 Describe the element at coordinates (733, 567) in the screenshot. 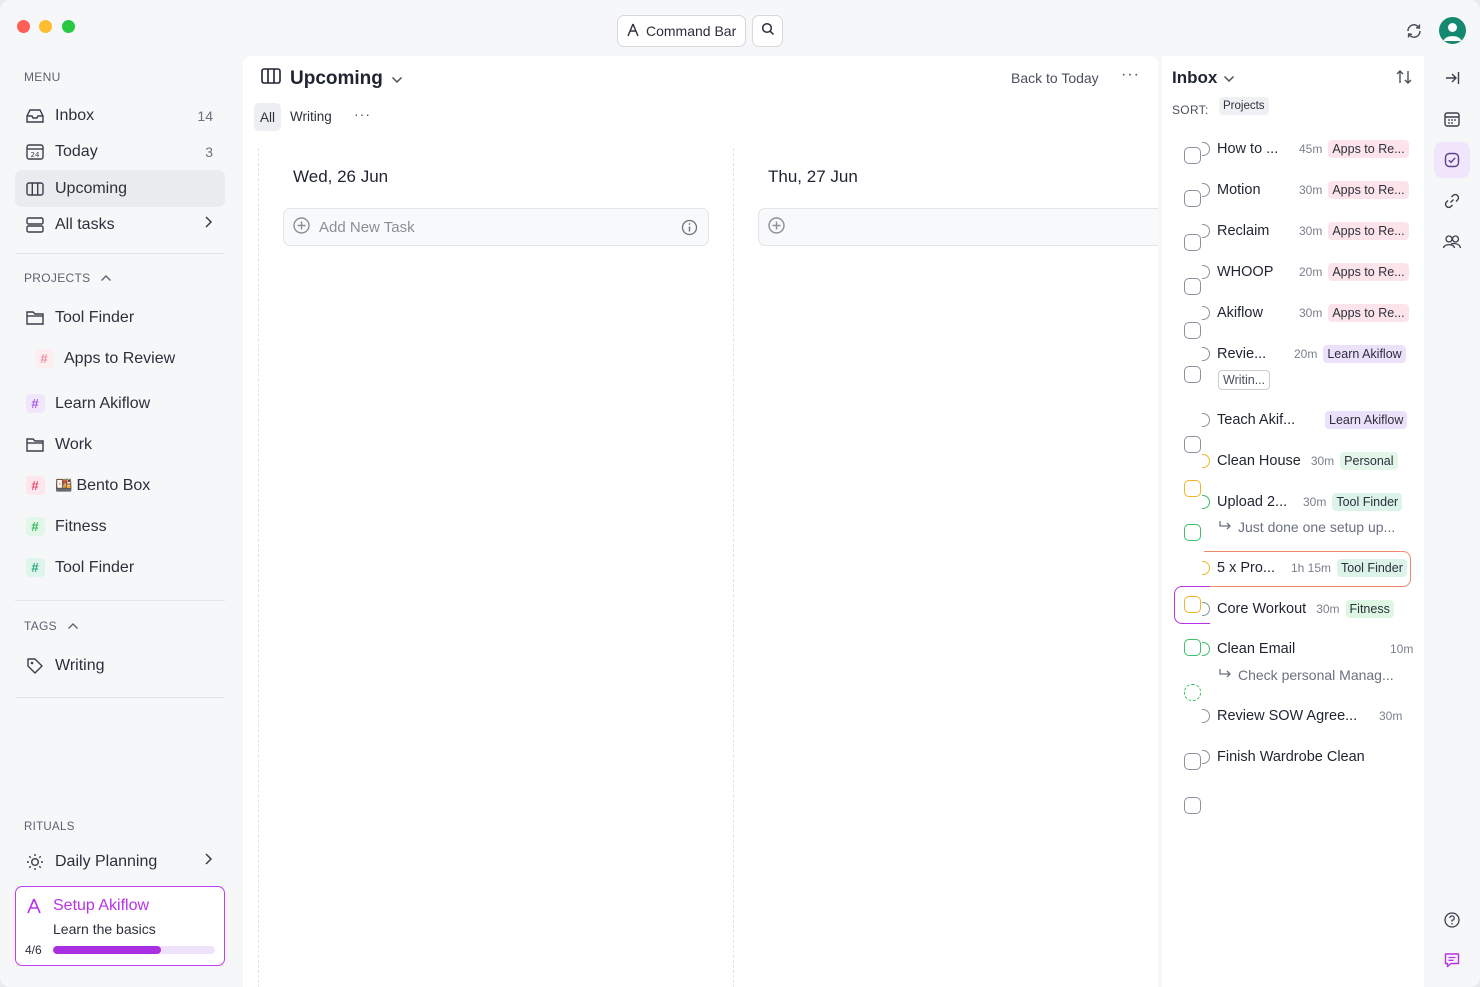

I see `column-divider` at that location.